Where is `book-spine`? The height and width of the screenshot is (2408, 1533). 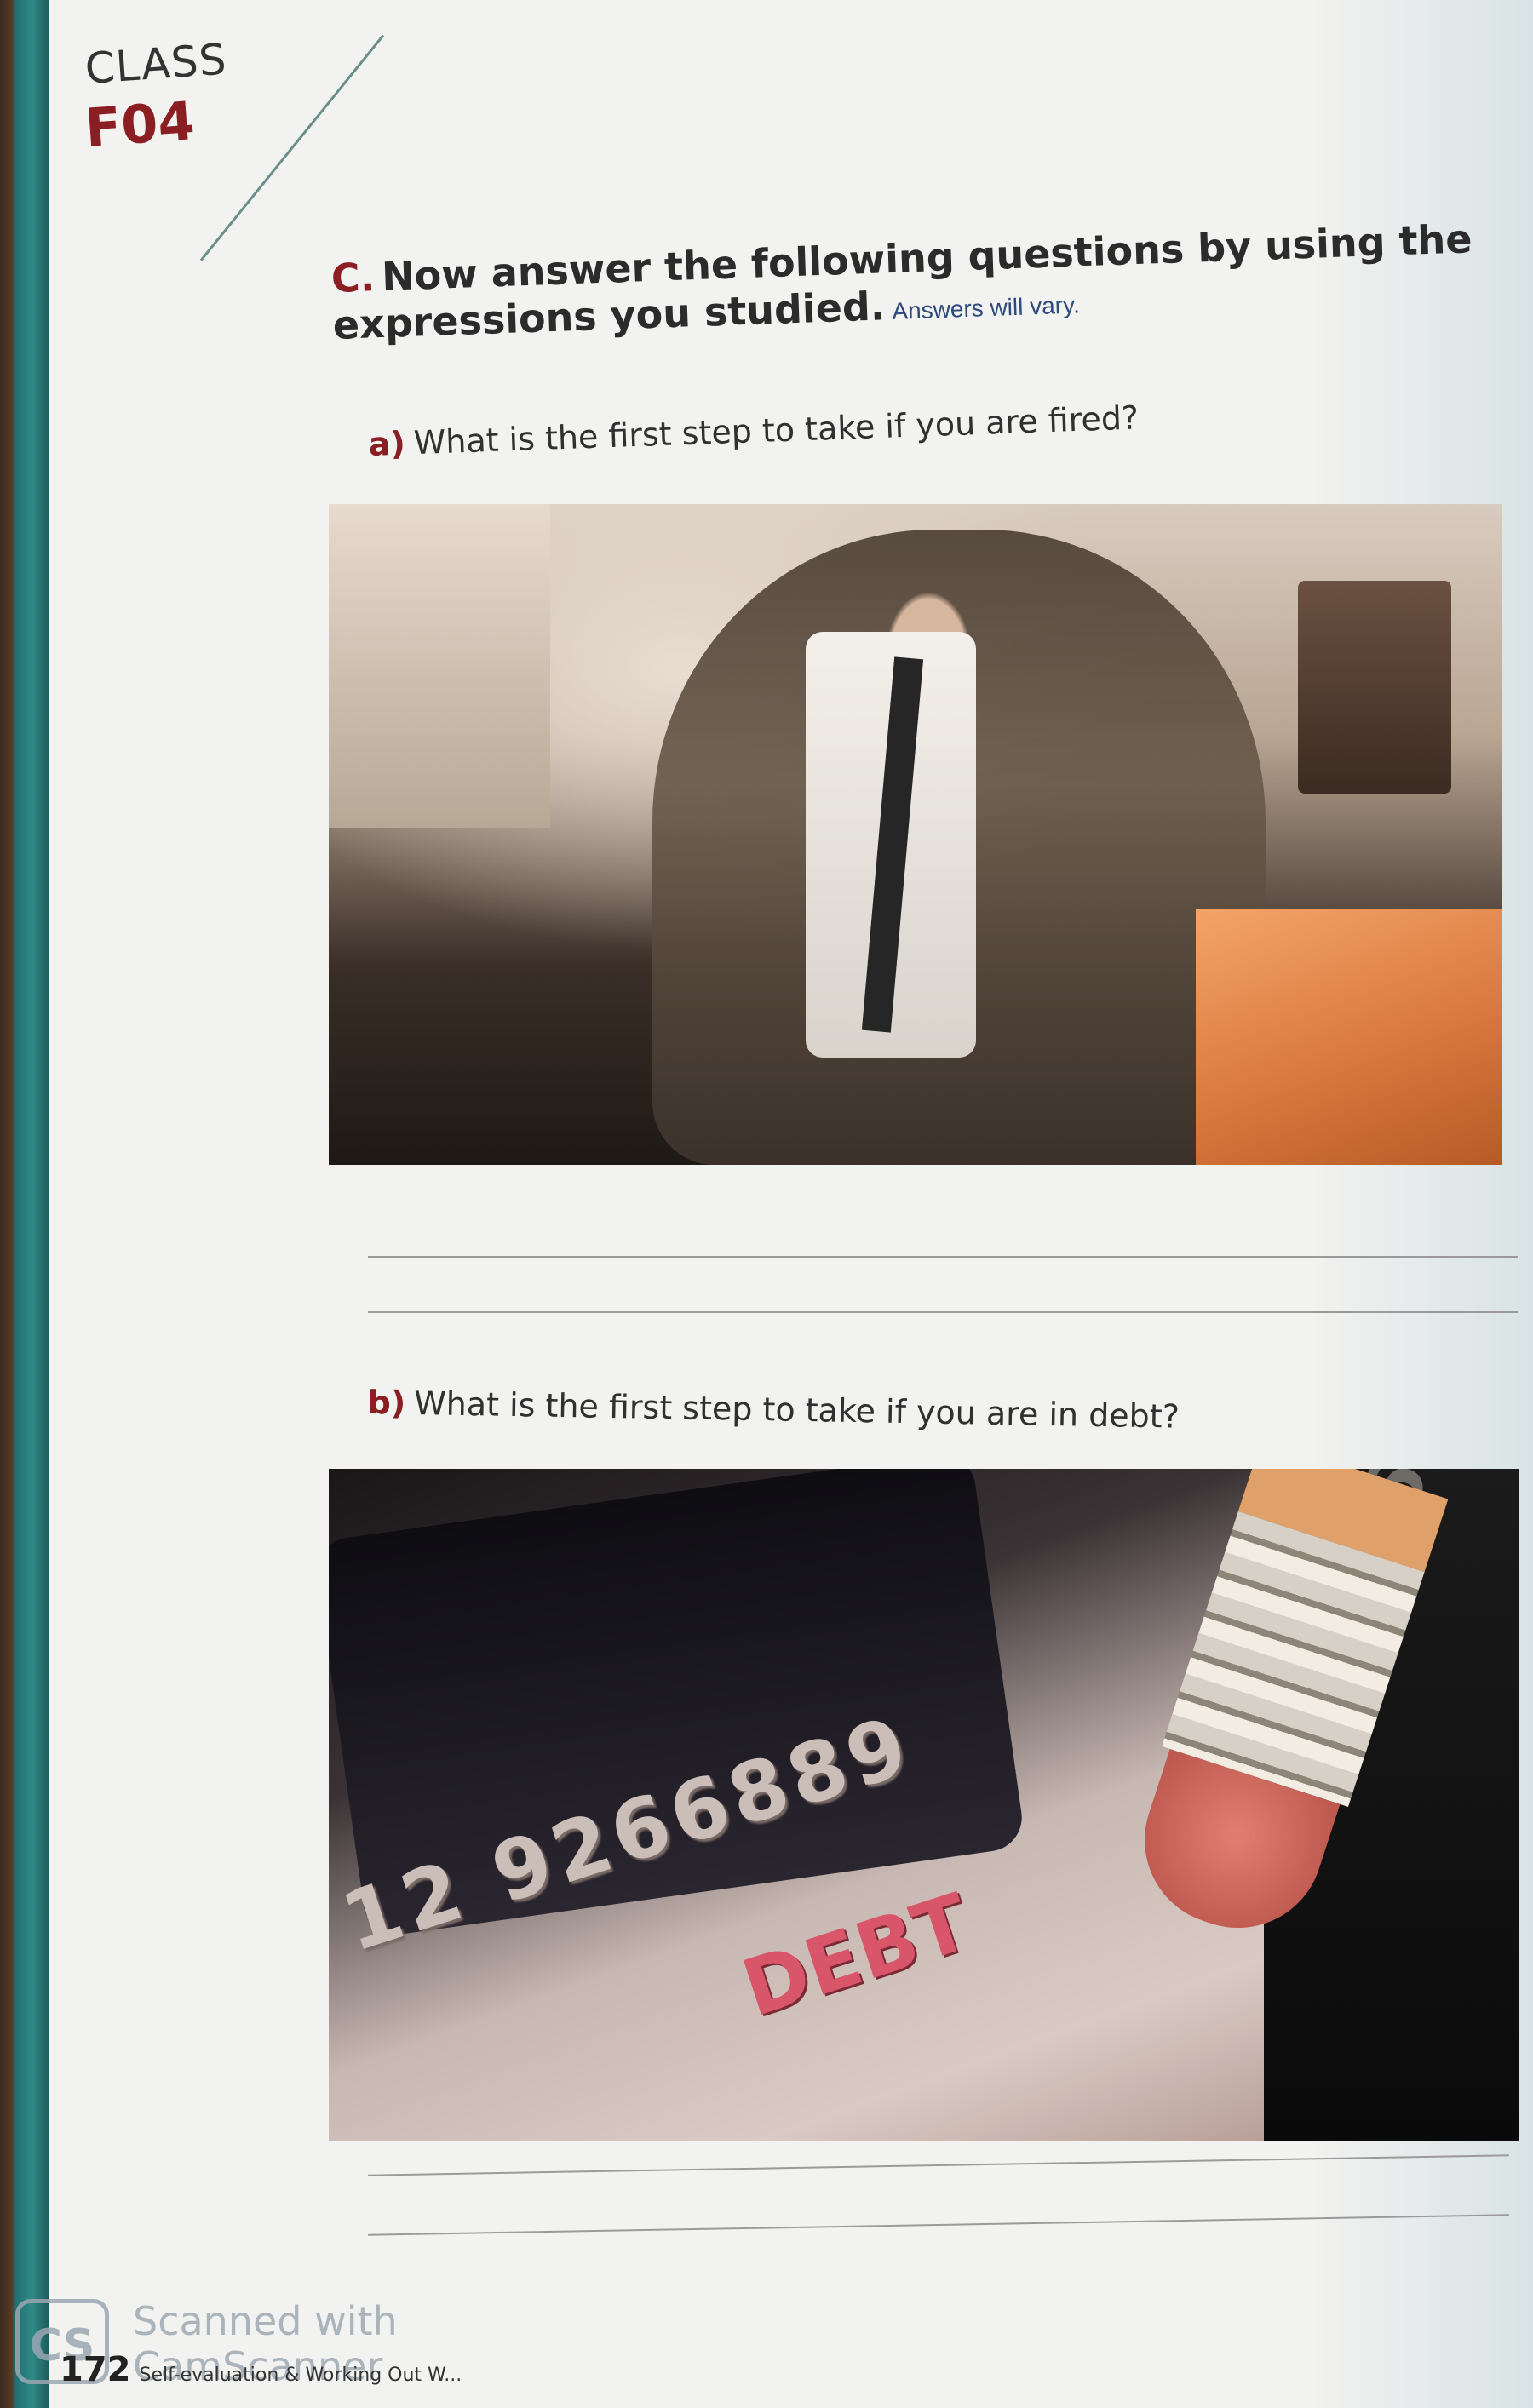
book-spine is located at coordinates (24, 1204).